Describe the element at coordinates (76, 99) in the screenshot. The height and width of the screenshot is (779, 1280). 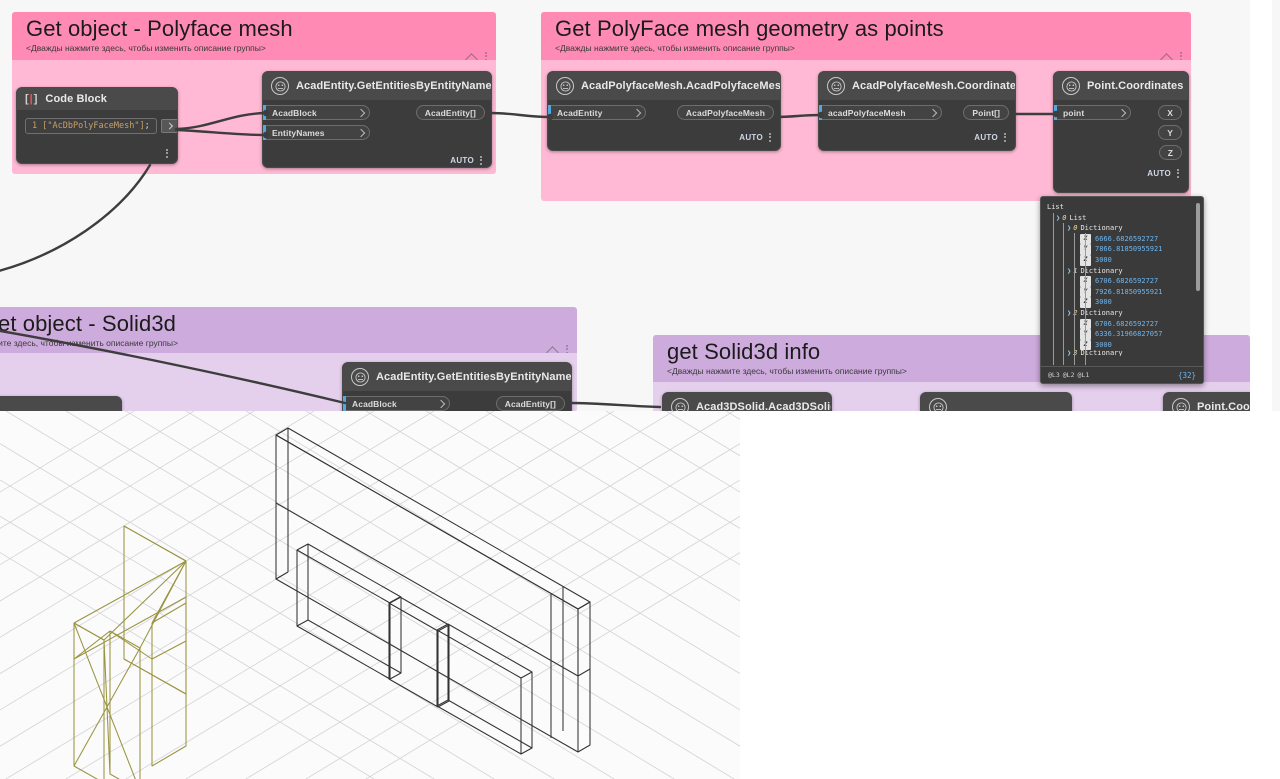
I see `node-title: Code Block` at that location.